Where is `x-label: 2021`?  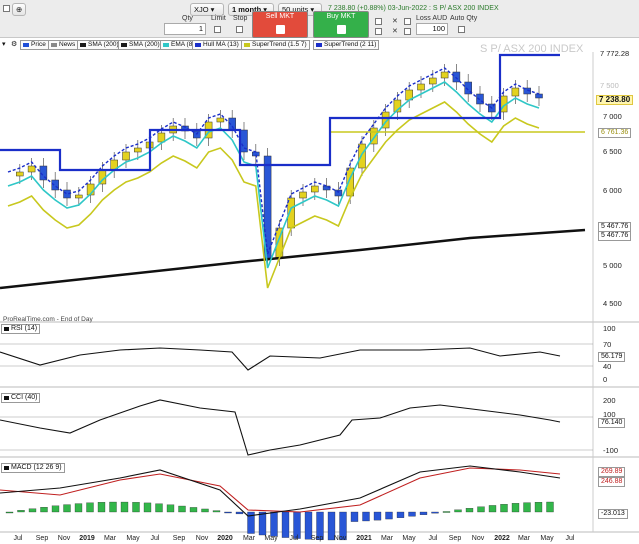 x-label: 2021 is located at coordinates (364, 538).